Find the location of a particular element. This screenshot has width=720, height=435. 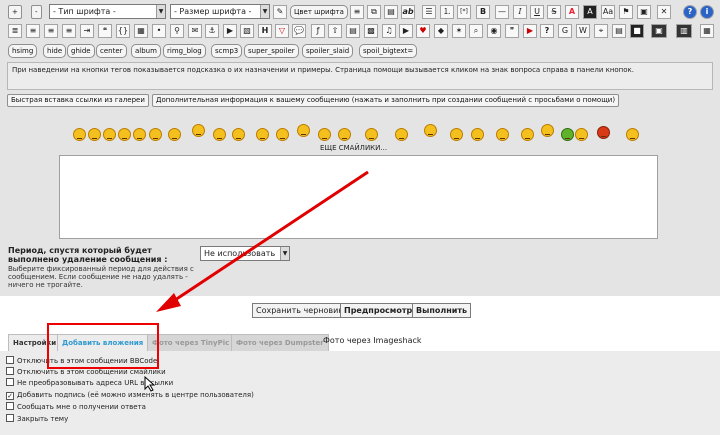

align-right-icon: ≡ is located at coordinates (69, 31).